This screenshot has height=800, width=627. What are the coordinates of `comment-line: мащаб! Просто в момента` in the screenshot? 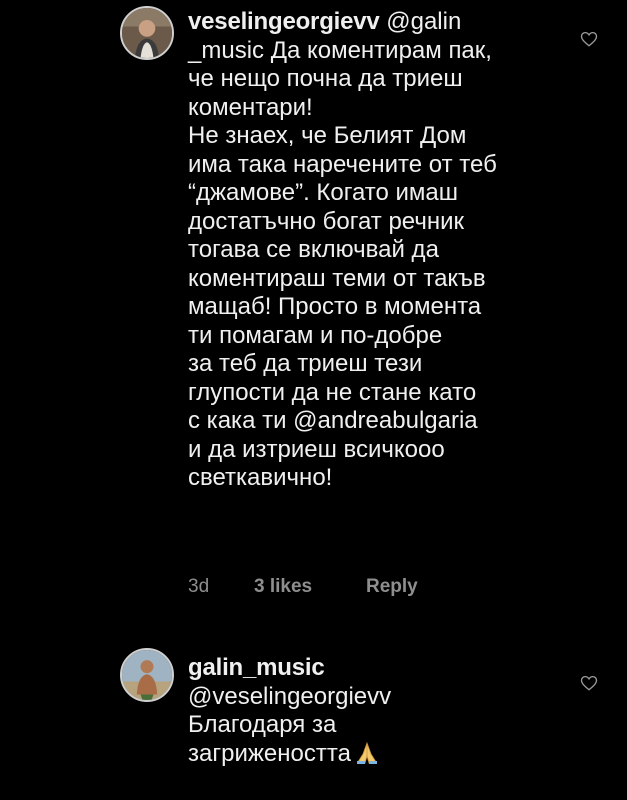 It's located at (335, 306).